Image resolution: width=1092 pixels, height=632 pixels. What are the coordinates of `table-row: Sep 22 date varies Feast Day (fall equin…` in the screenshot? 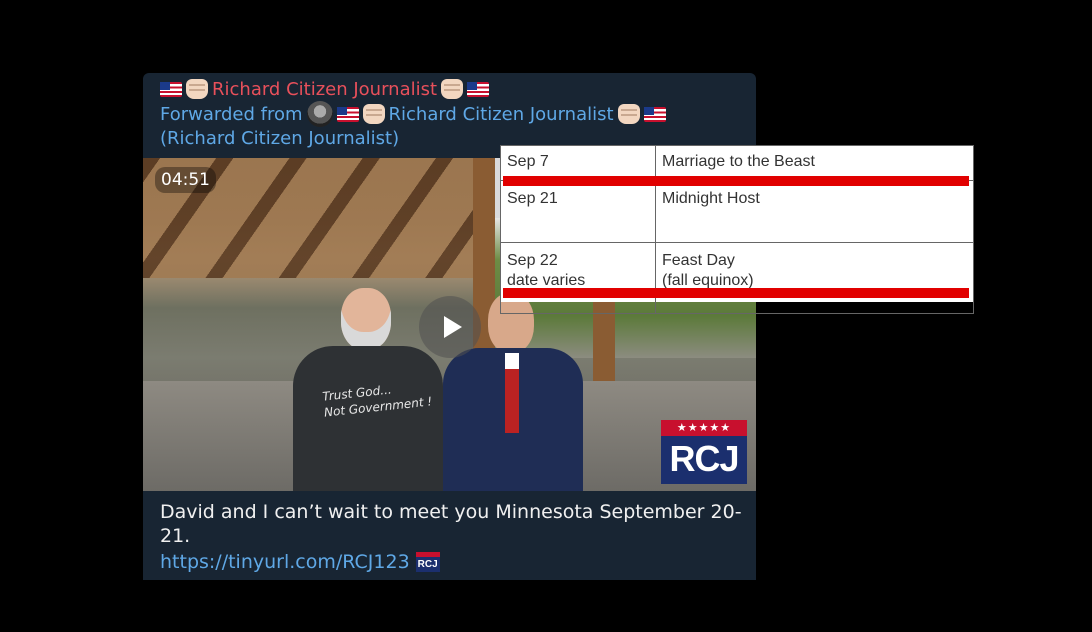 It's located at (737, 278).